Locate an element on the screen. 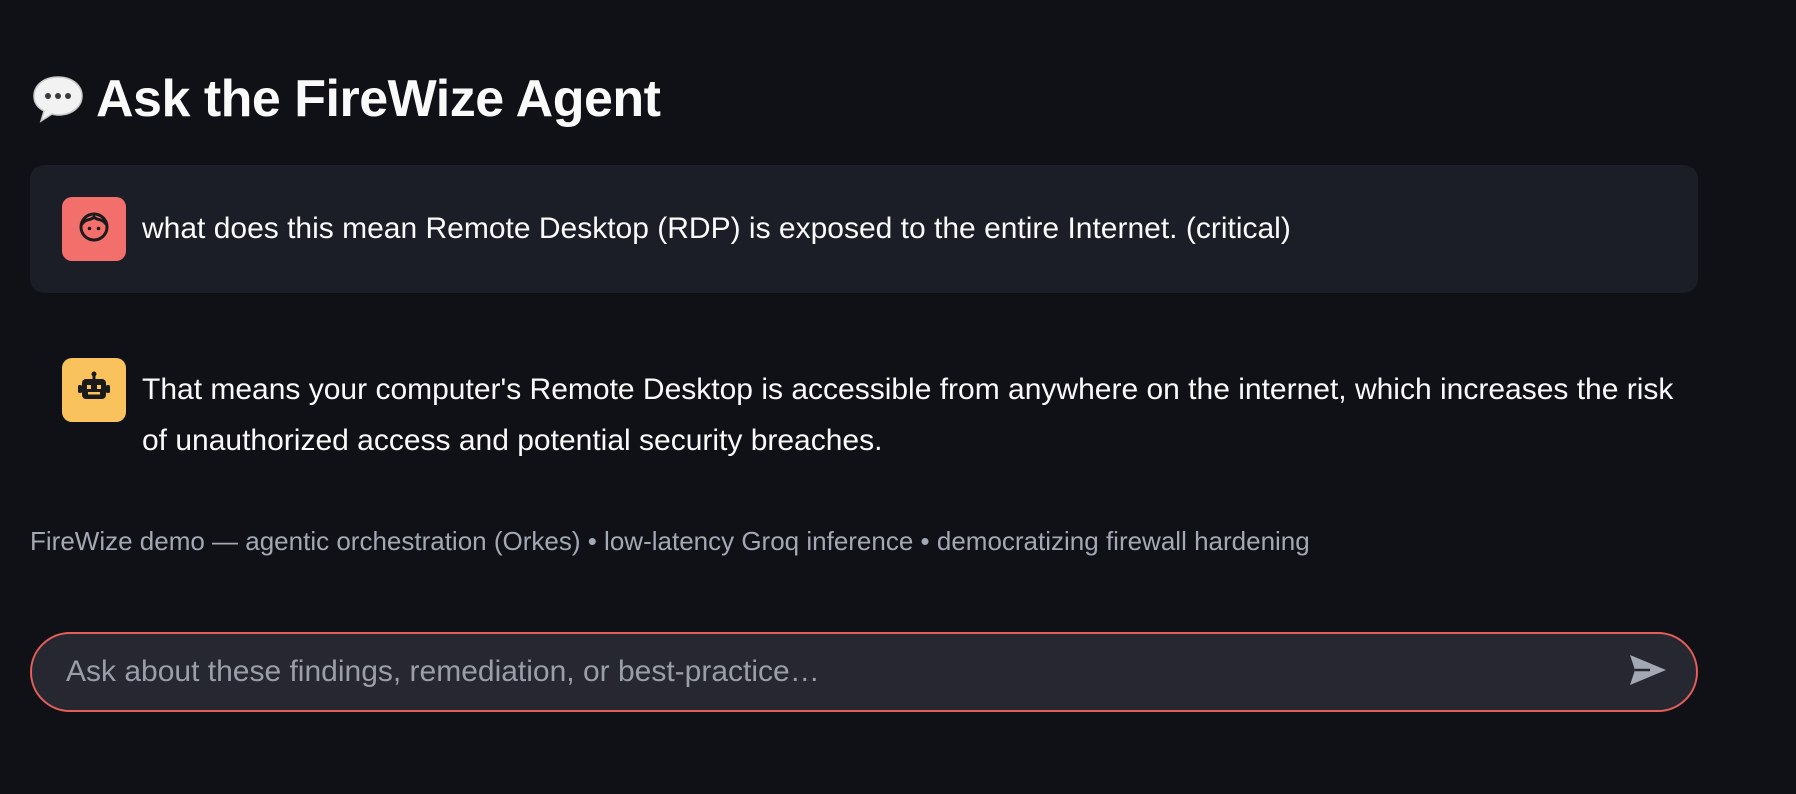  page-header: Ask the FireWize Agent is located at coordinates (345, 99).